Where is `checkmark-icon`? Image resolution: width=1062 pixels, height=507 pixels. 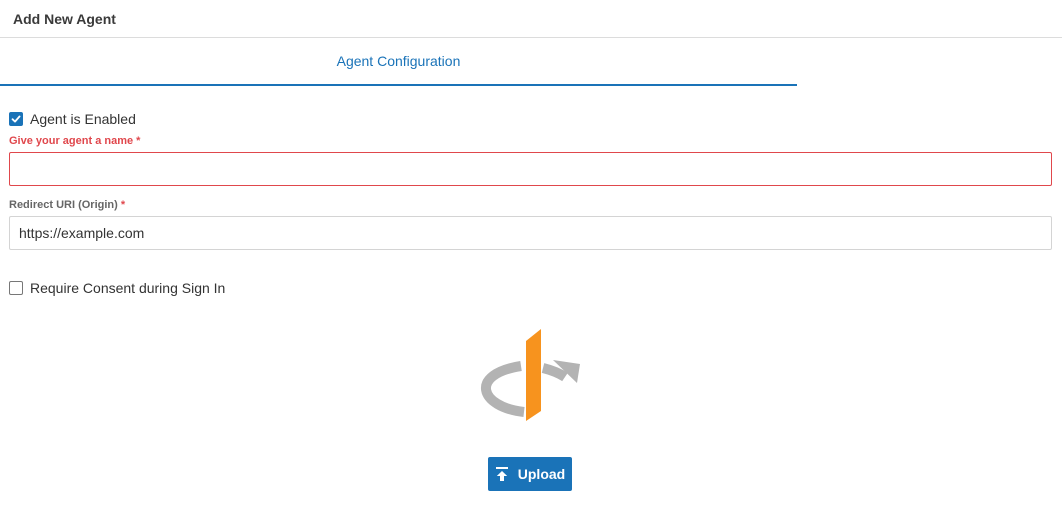
checkmark-icon is located at coordinates (16, 119).